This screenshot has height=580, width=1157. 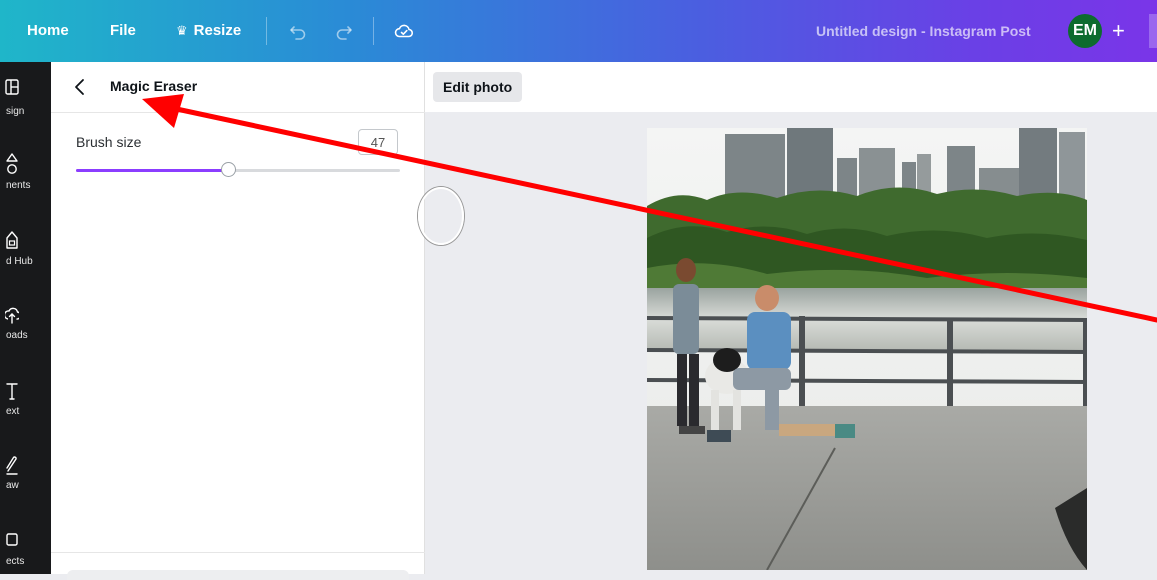 I want to click on annotation-arrow-head, so click(x=163, y=111).